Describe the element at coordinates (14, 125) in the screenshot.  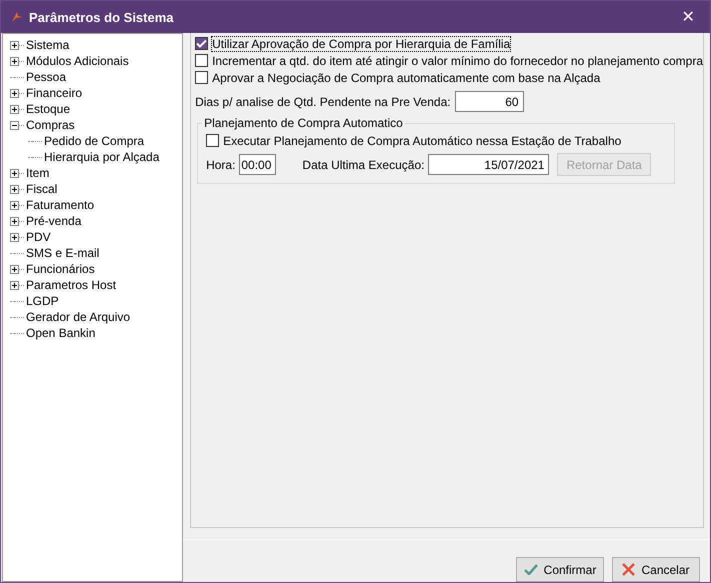
I see `collapse-icon` at that location.